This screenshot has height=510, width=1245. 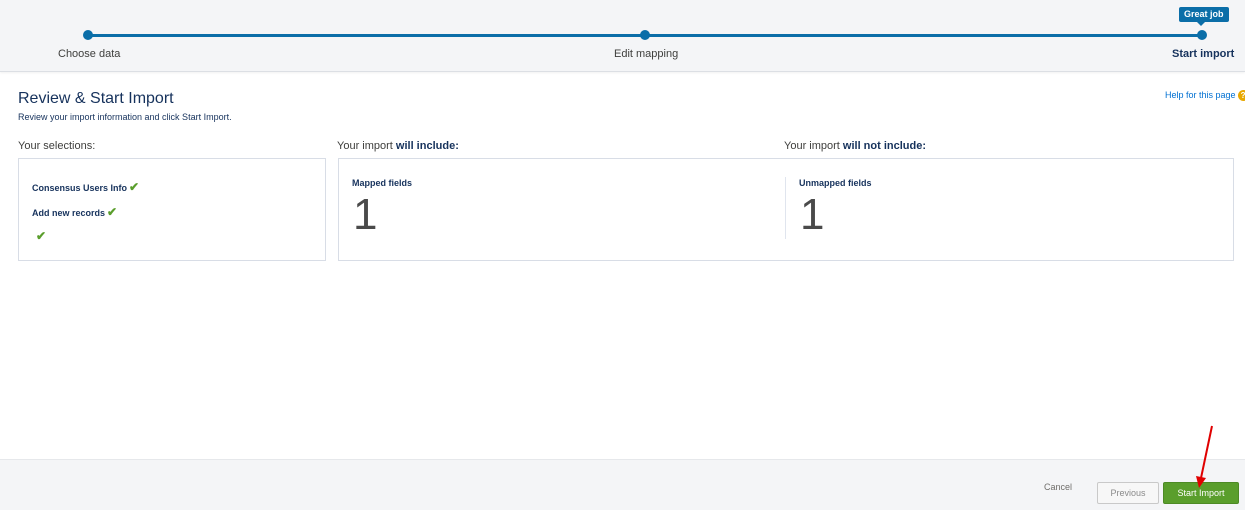 I want to click on exclude-heading: Your import will not include:, so click(x=855, y=146).